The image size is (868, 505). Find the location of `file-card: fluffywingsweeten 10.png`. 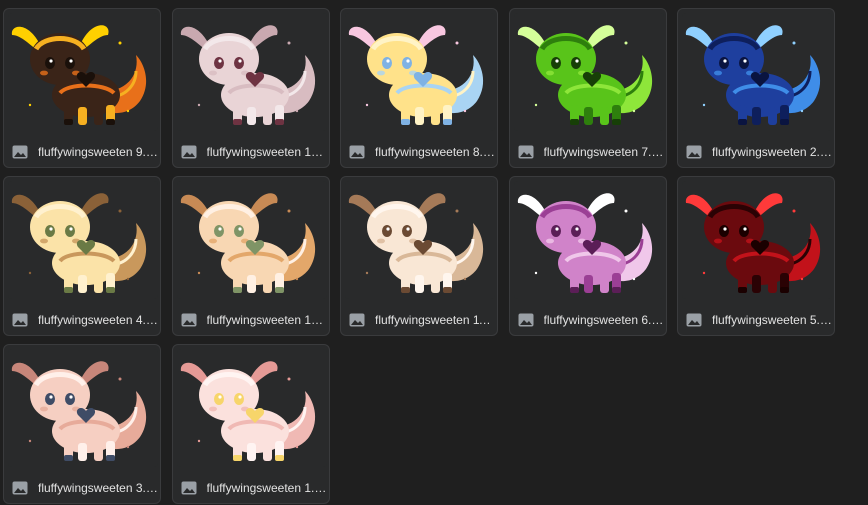

file-card: fluffywingsweeten 10.png is located at coordinates (250, 88).